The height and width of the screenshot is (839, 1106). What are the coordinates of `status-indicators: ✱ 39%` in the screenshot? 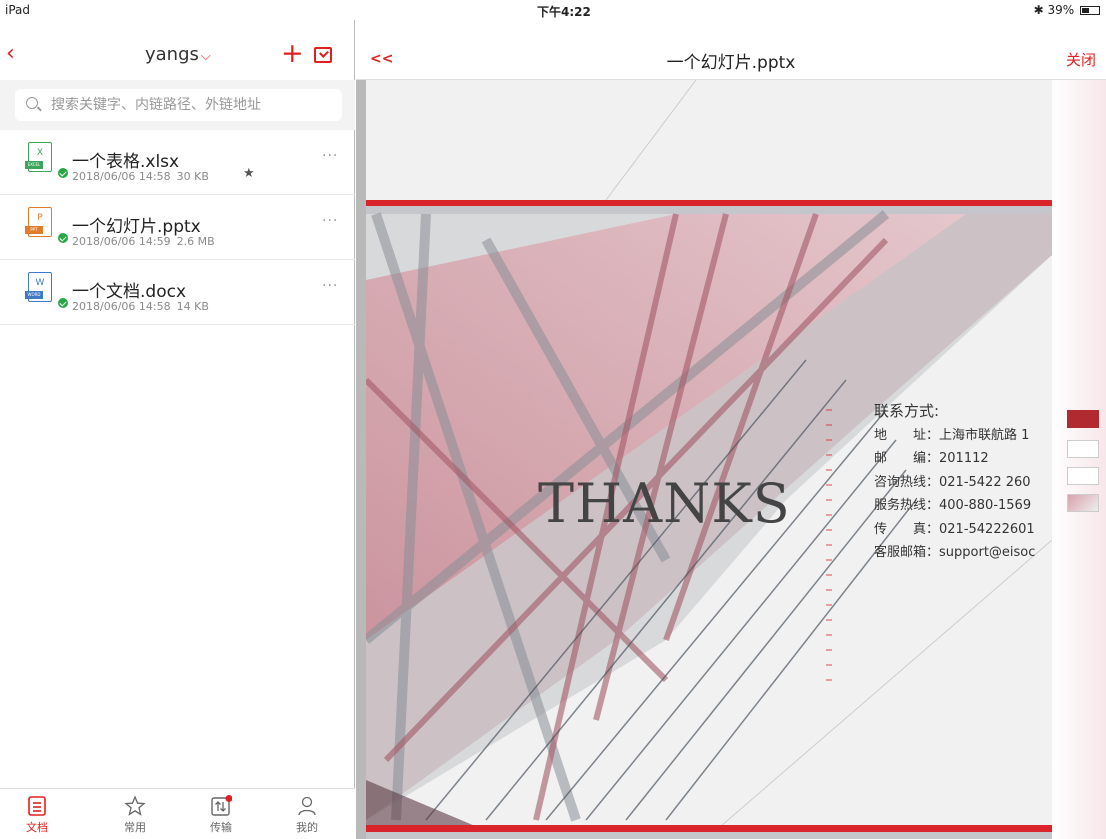 It's located at (1067, 10).